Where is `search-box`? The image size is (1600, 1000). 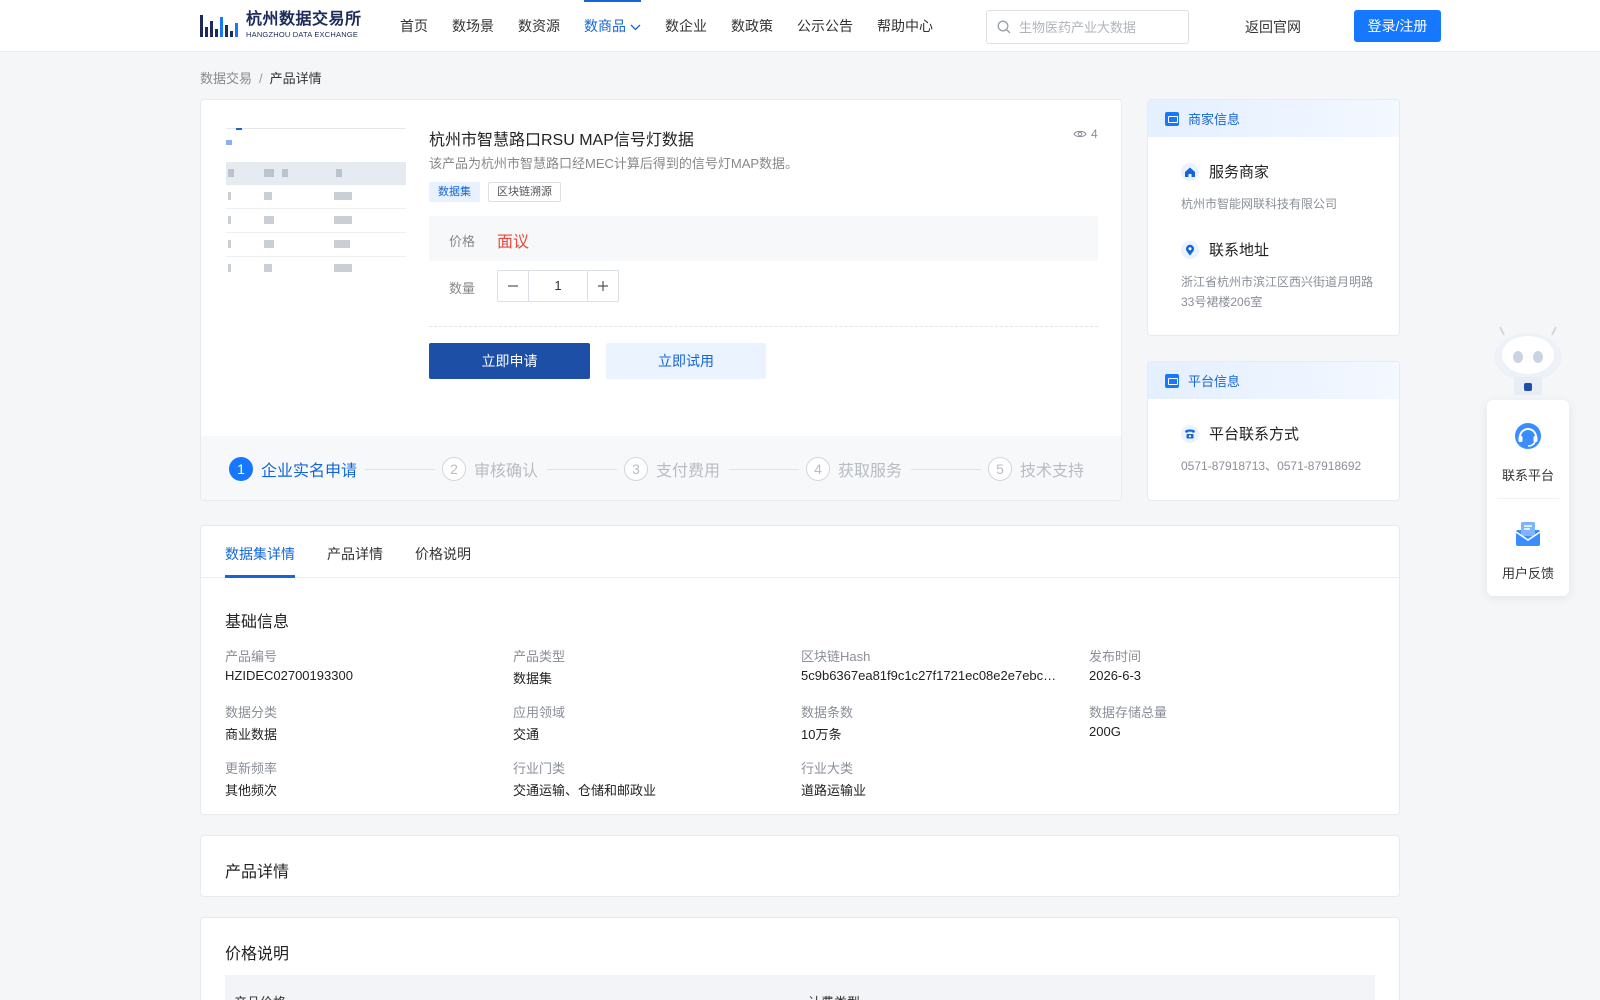 search-box is located at coordinates (1087, 27).